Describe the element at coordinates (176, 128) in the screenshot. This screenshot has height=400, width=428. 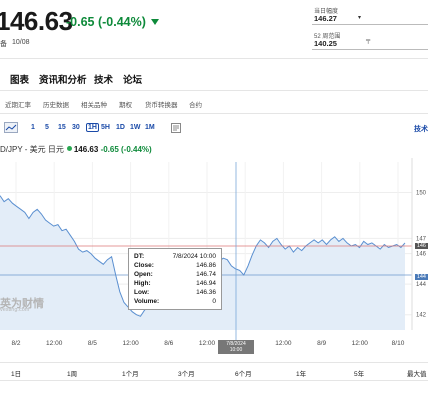
I see `settings-icon` at that location.